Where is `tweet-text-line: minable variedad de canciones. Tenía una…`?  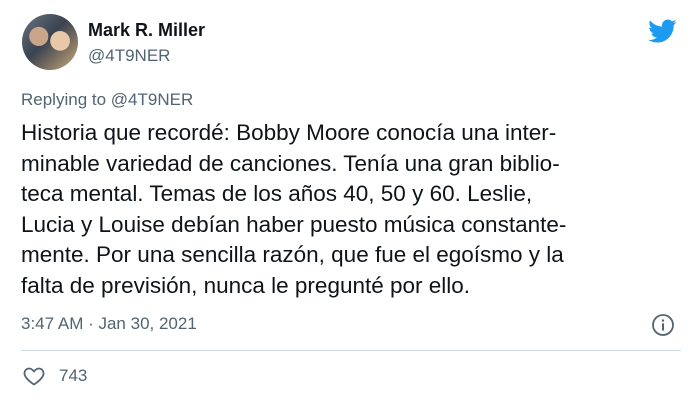
tweet-text-line: minable variedad de canciones. Tenía una… is located at coordinates (290, 163).